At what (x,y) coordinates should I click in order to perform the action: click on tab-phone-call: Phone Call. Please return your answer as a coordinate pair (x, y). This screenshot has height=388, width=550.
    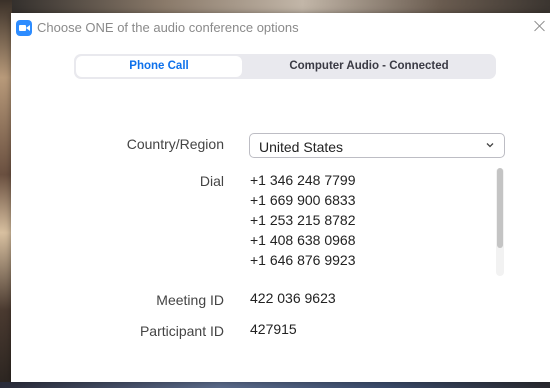
    Looking at the image, I should click on (159, 66).